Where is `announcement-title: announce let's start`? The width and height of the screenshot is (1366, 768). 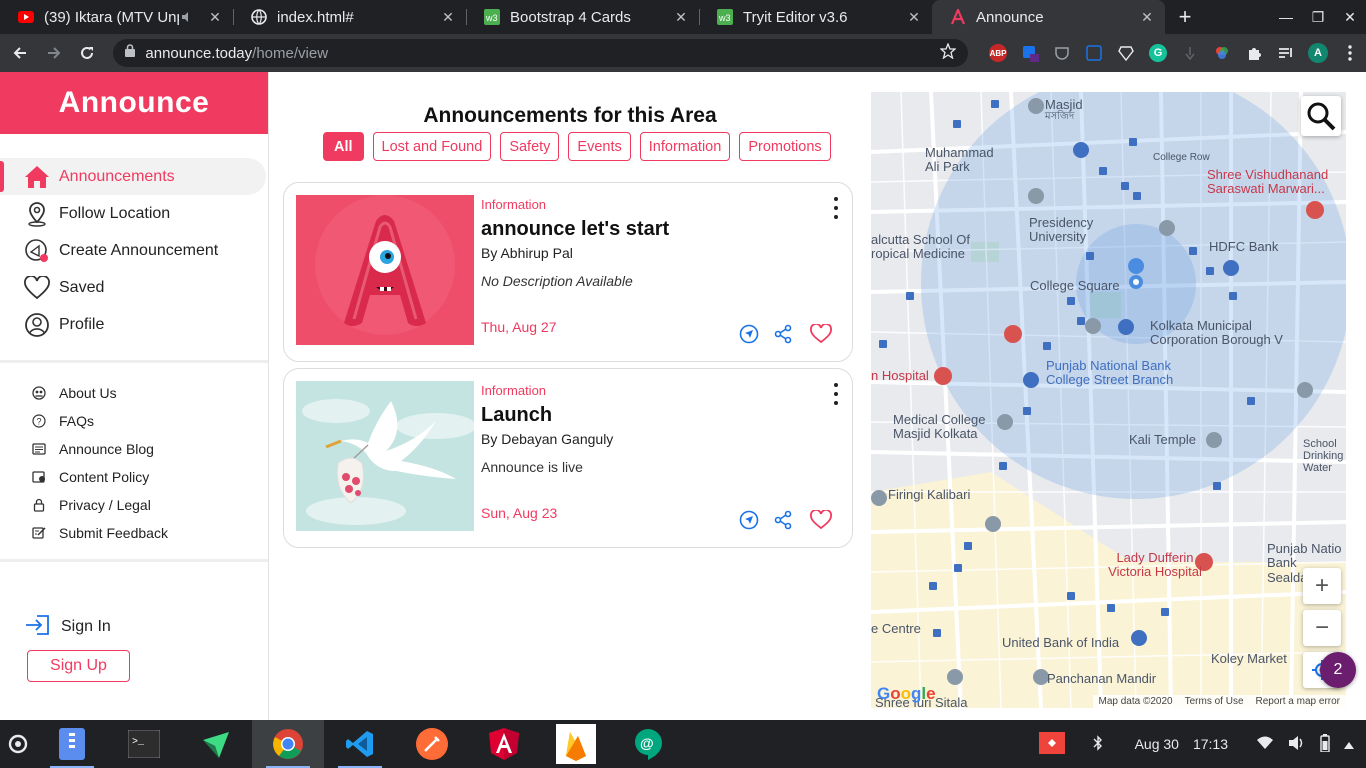 announcement-title: announce let's start is located at coordinates (575, 229).